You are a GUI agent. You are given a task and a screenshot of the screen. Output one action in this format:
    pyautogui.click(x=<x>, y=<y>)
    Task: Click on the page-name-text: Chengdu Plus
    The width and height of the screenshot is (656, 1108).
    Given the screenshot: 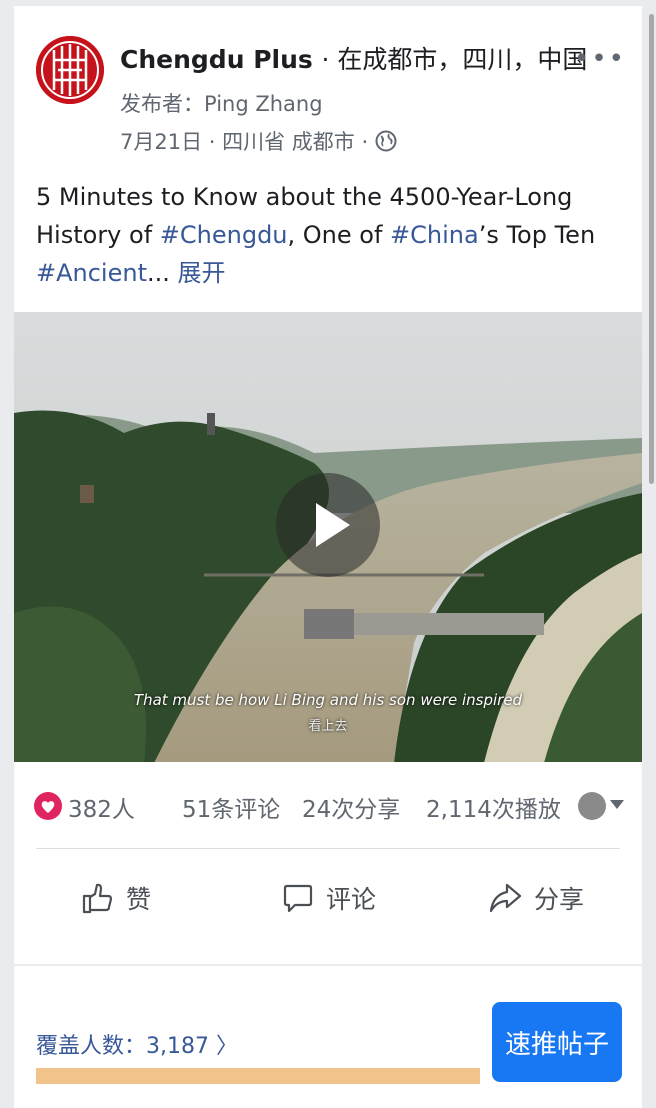 What is the action you would take?
    pyautogui.click(x=216, y=59)
    